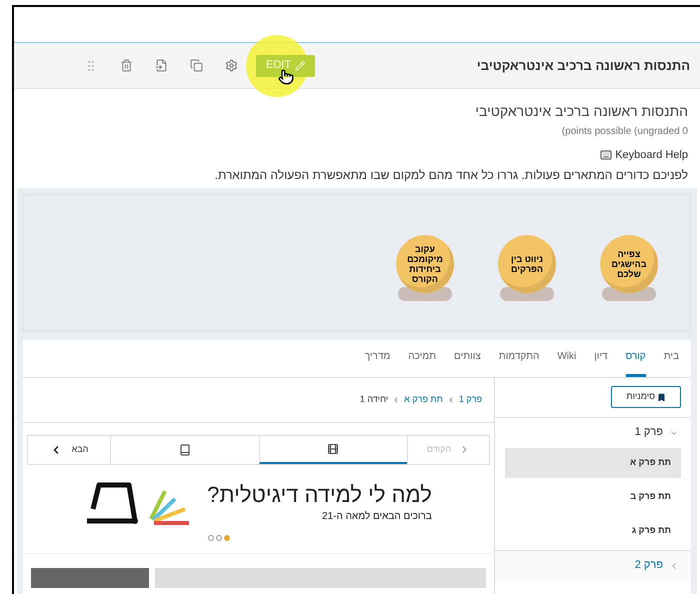  Describe the element at coordinates (196, 65) in the screenshot. I see `duplicate-icon` at that location.